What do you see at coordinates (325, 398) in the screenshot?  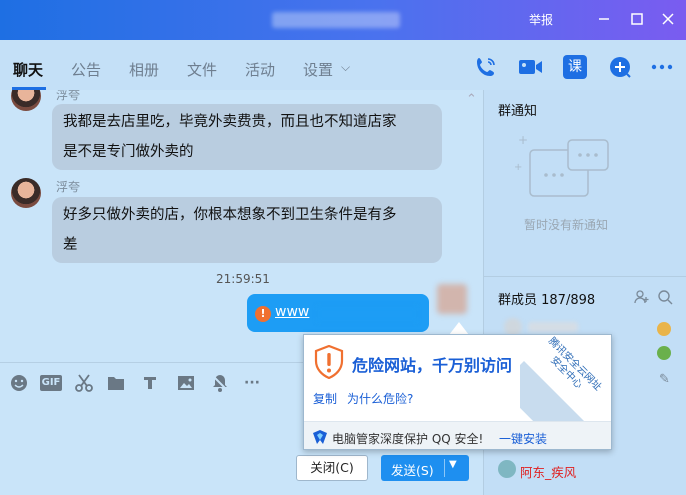 I see `copy-link: 复制` at bounding box center [325, 398].